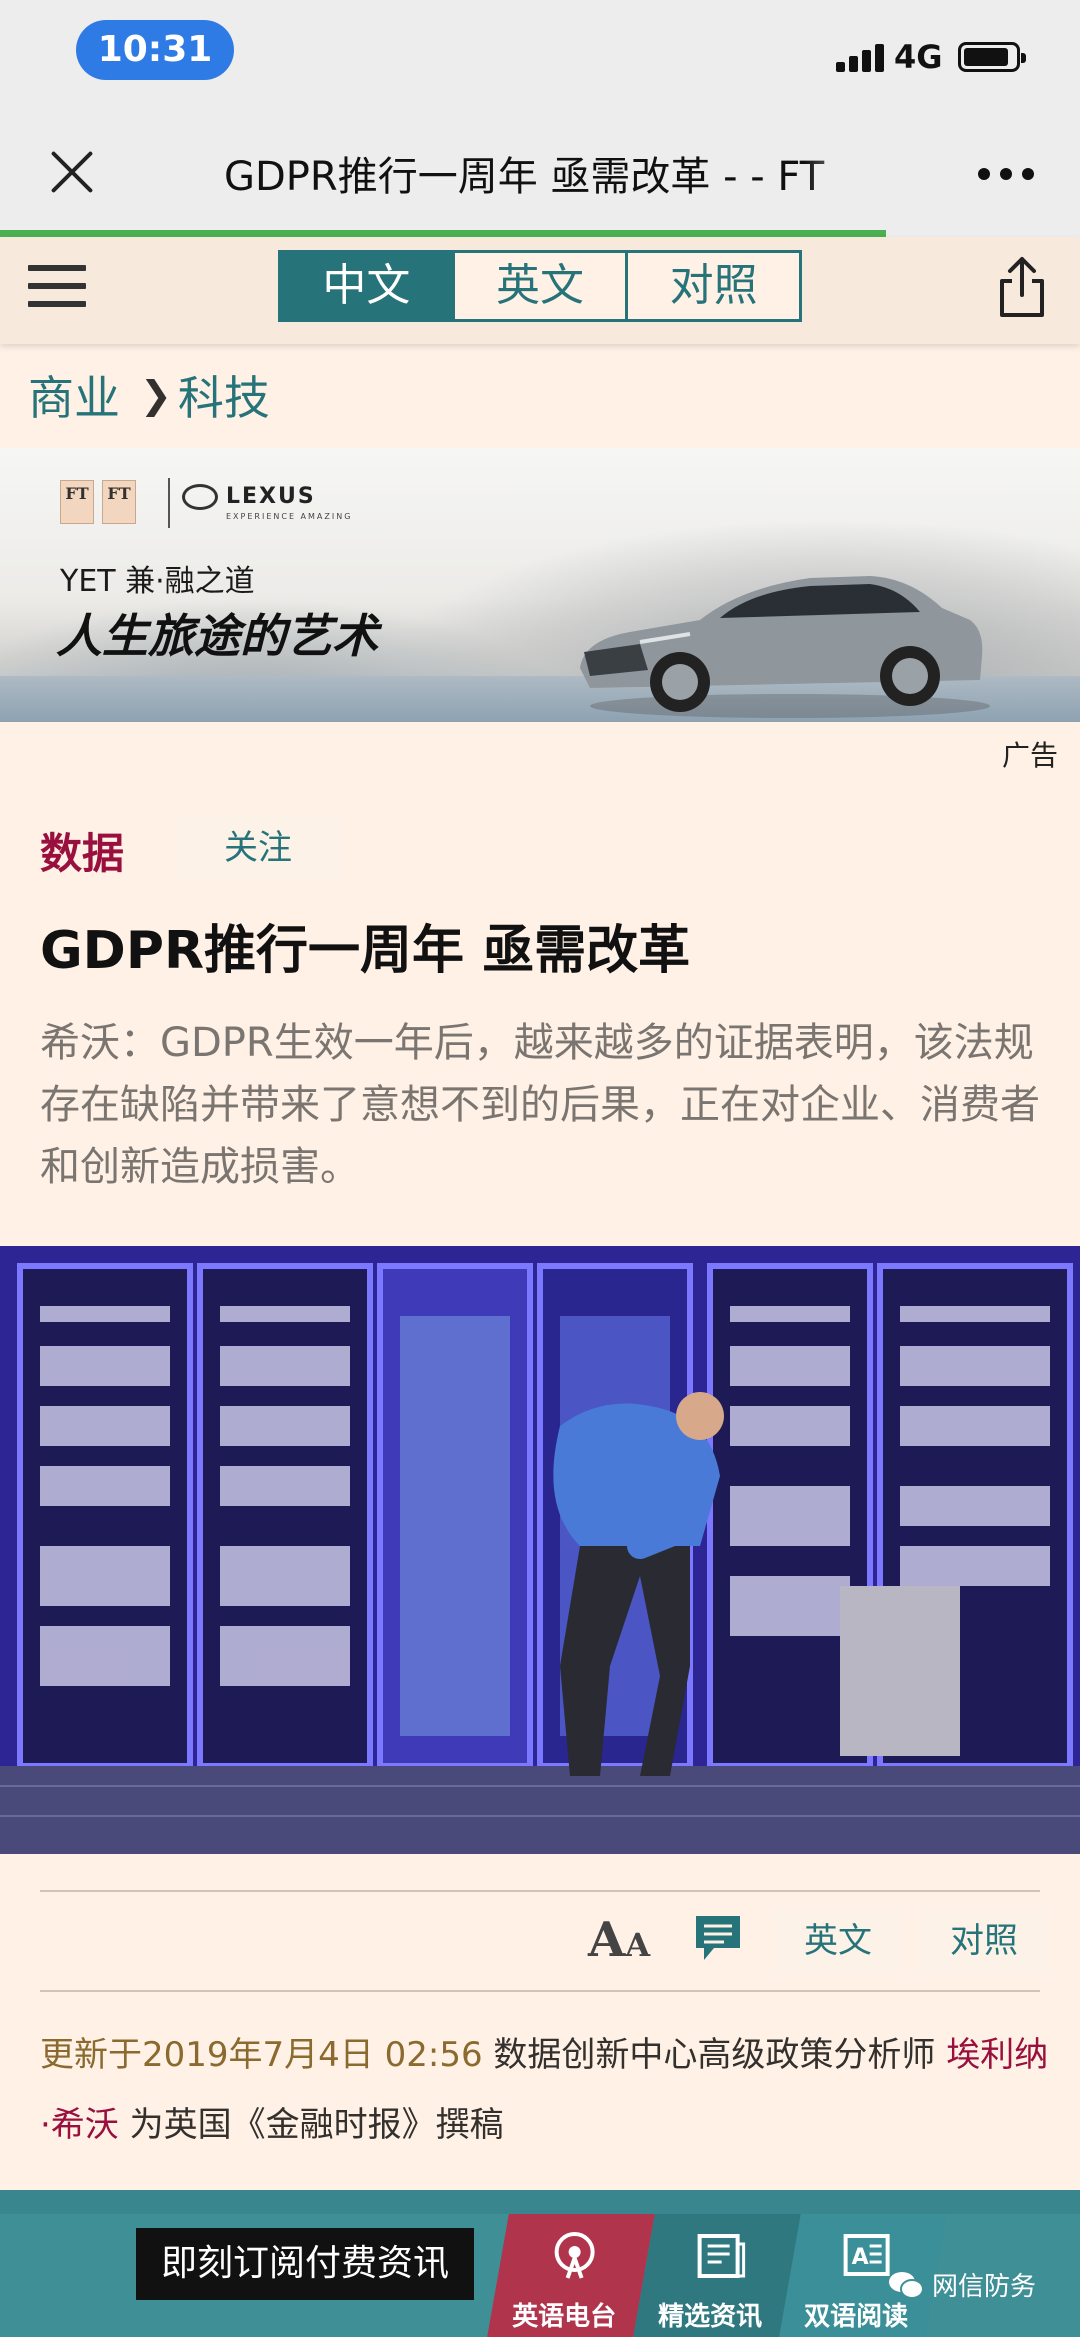  I want to click on ft-header: 中文 英文 对照, so click(540, 290).